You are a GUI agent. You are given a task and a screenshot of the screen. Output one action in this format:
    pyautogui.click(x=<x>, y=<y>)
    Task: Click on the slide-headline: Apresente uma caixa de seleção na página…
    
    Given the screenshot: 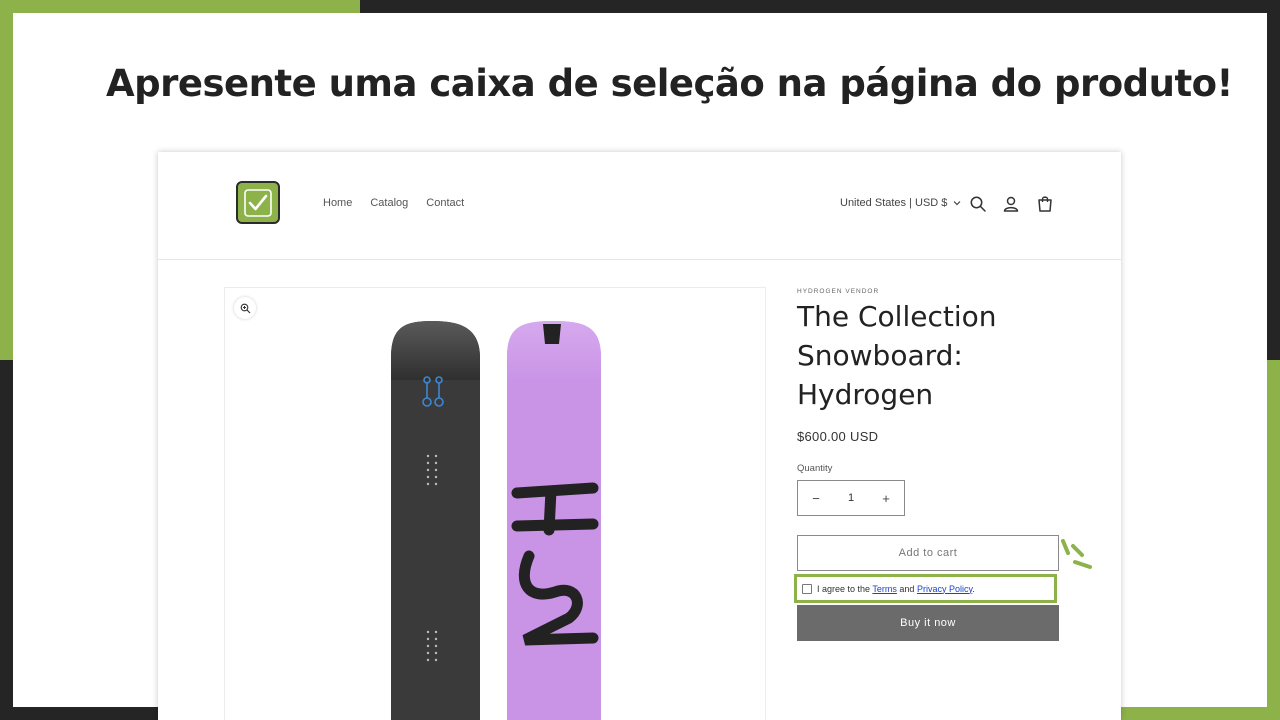 What is the action you would take?
    pyautogui.click(x=669, y=83)
    